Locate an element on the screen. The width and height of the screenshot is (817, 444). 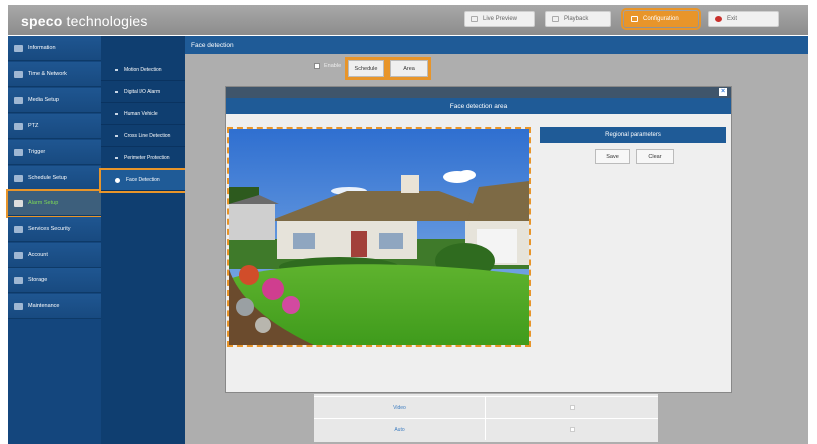
area-button: Area is located at coordinates (409, 68).